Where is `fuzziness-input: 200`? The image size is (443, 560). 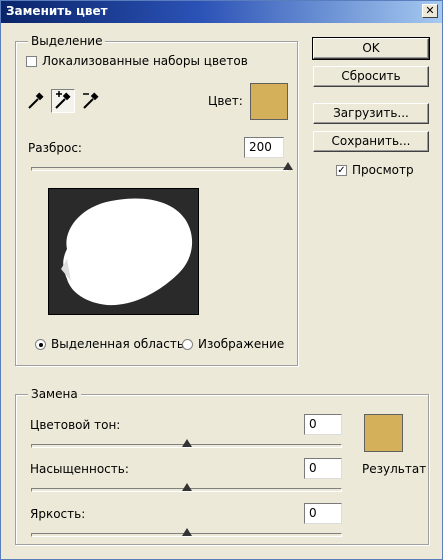 fuzziness-input: 200 is located at coordinates (264, 147).